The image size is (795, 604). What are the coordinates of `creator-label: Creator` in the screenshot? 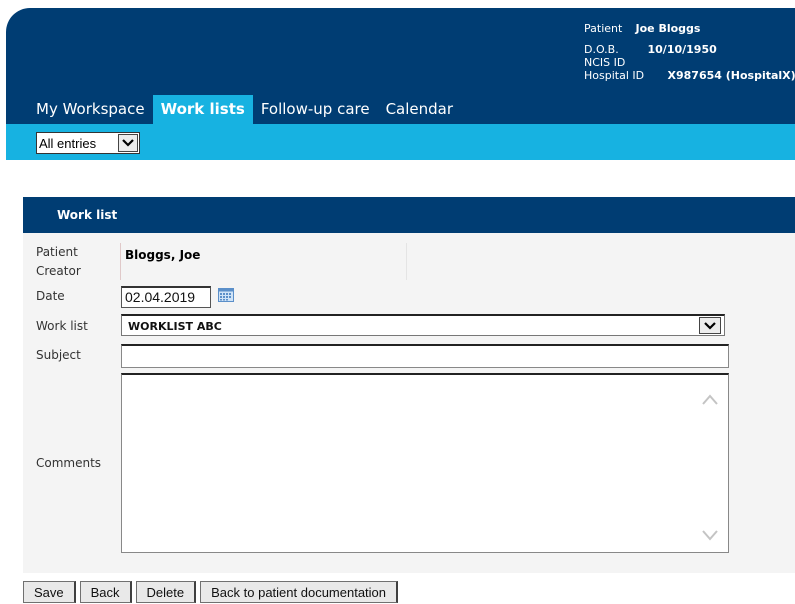 It's located at (58, 271).